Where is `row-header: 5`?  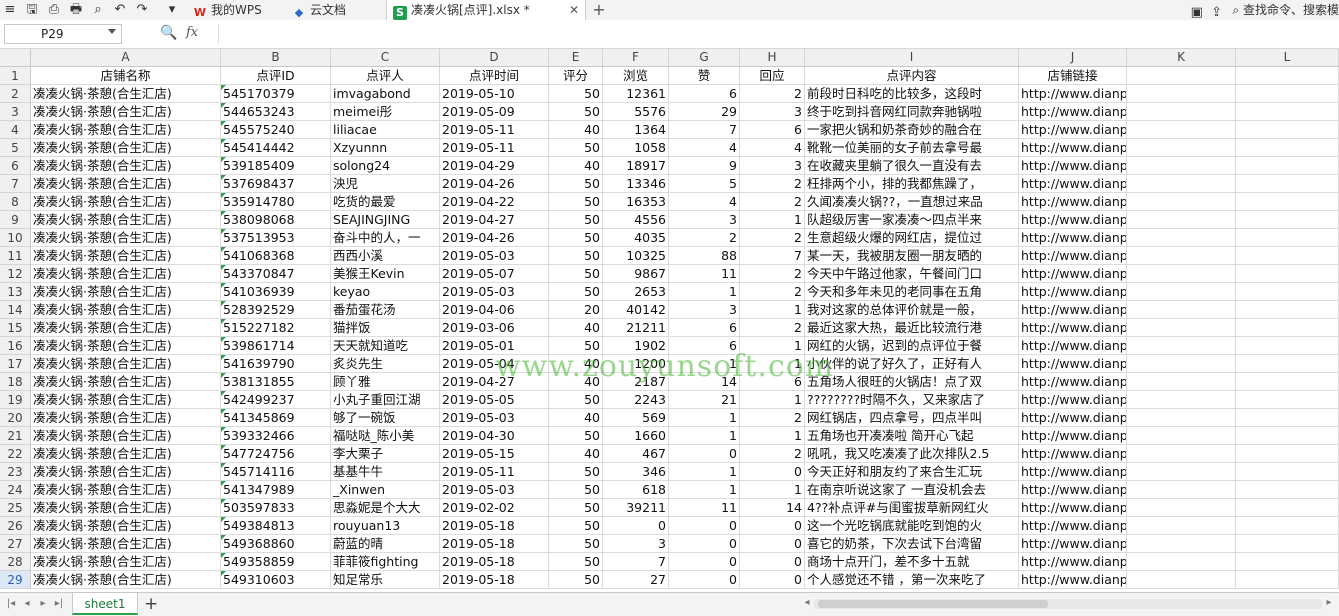 row-header: 5 is located at coordinates (15, 148).